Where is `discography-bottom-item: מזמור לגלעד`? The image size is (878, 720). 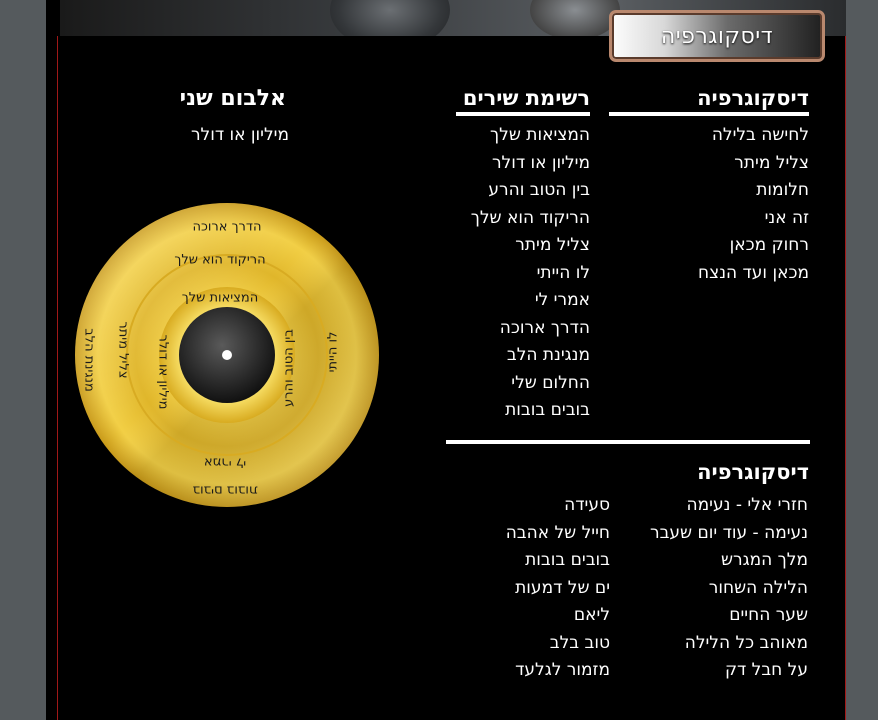
discography-bottom-item: מזמור לגלעד is located at coordinates (558, 671).